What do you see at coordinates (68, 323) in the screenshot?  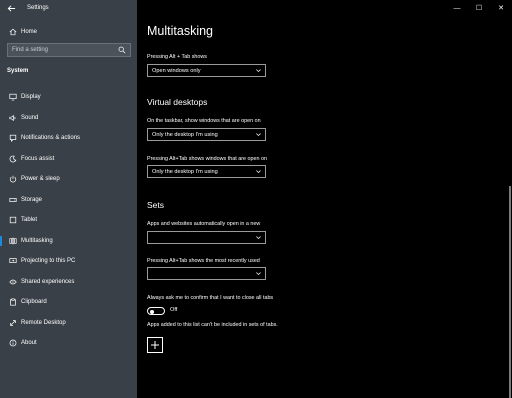 I see `sidebar-item-remote-desktop: Remote Desktop` at bounding box center [68, 323].